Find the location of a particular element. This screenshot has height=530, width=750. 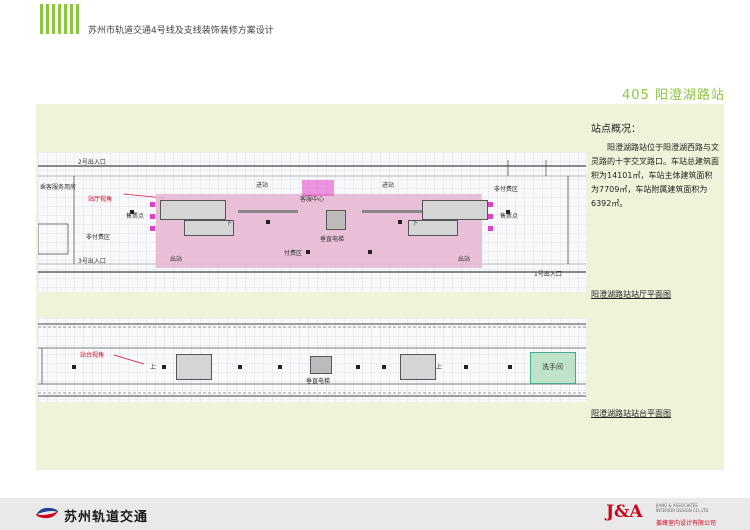

label-ticket-left: 售票点 is located at coordinates (135, 216).